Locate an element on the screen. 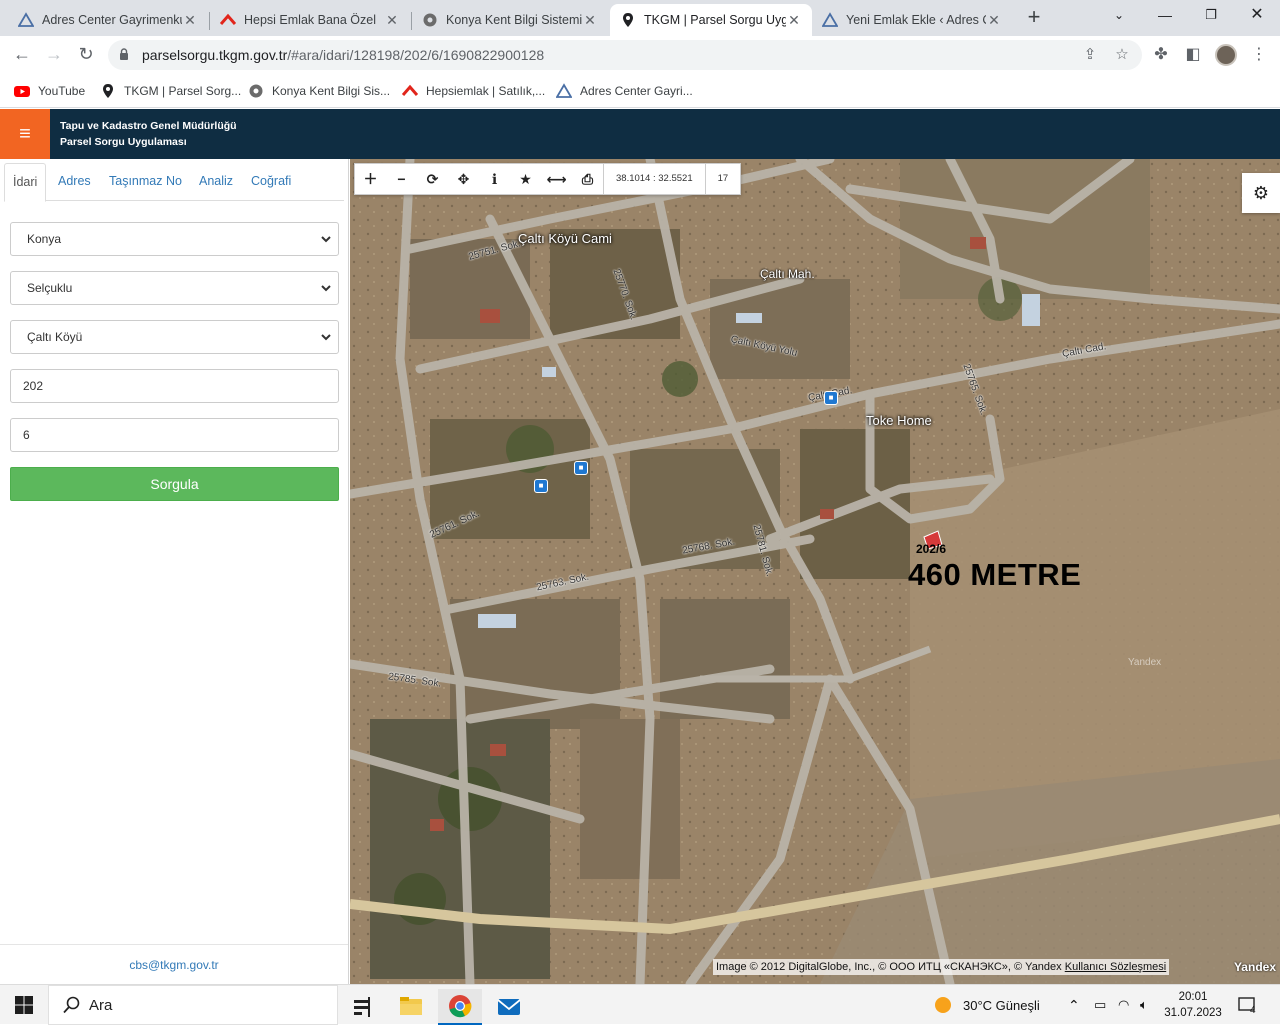 Image resolution: width=1280 pixels, height=1030 pixels. minimize-icon: — is located at coordinates (1165, 16).